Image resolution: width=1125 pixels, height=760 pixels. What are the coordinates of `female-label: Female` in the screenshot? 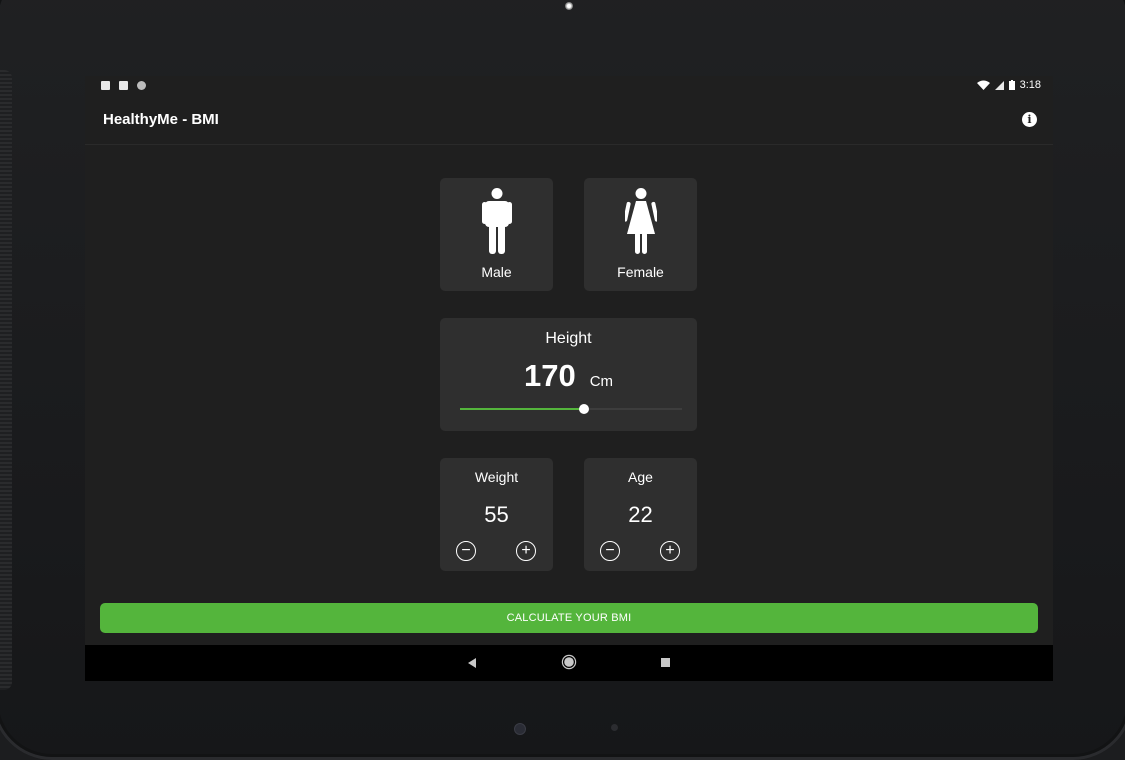 It's located at (640, 272).